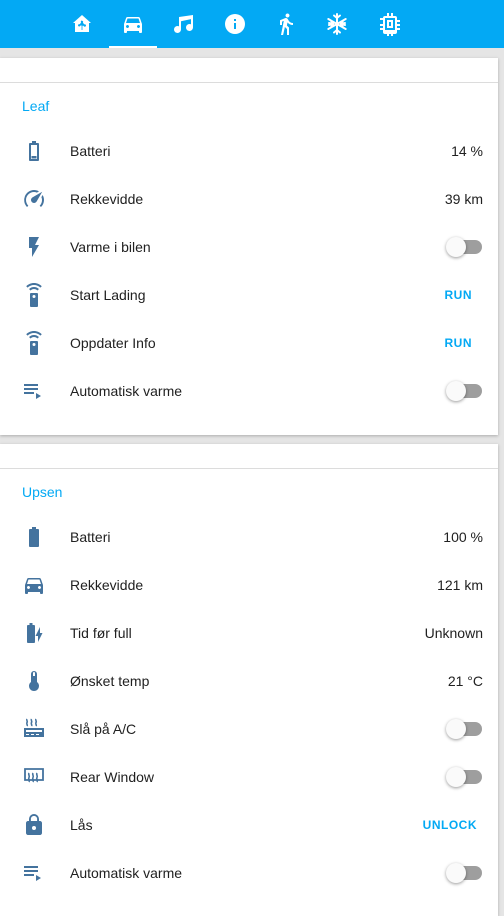  I want to click on entity-row-start-lading: Start Lading RUN, so click(249, 295).